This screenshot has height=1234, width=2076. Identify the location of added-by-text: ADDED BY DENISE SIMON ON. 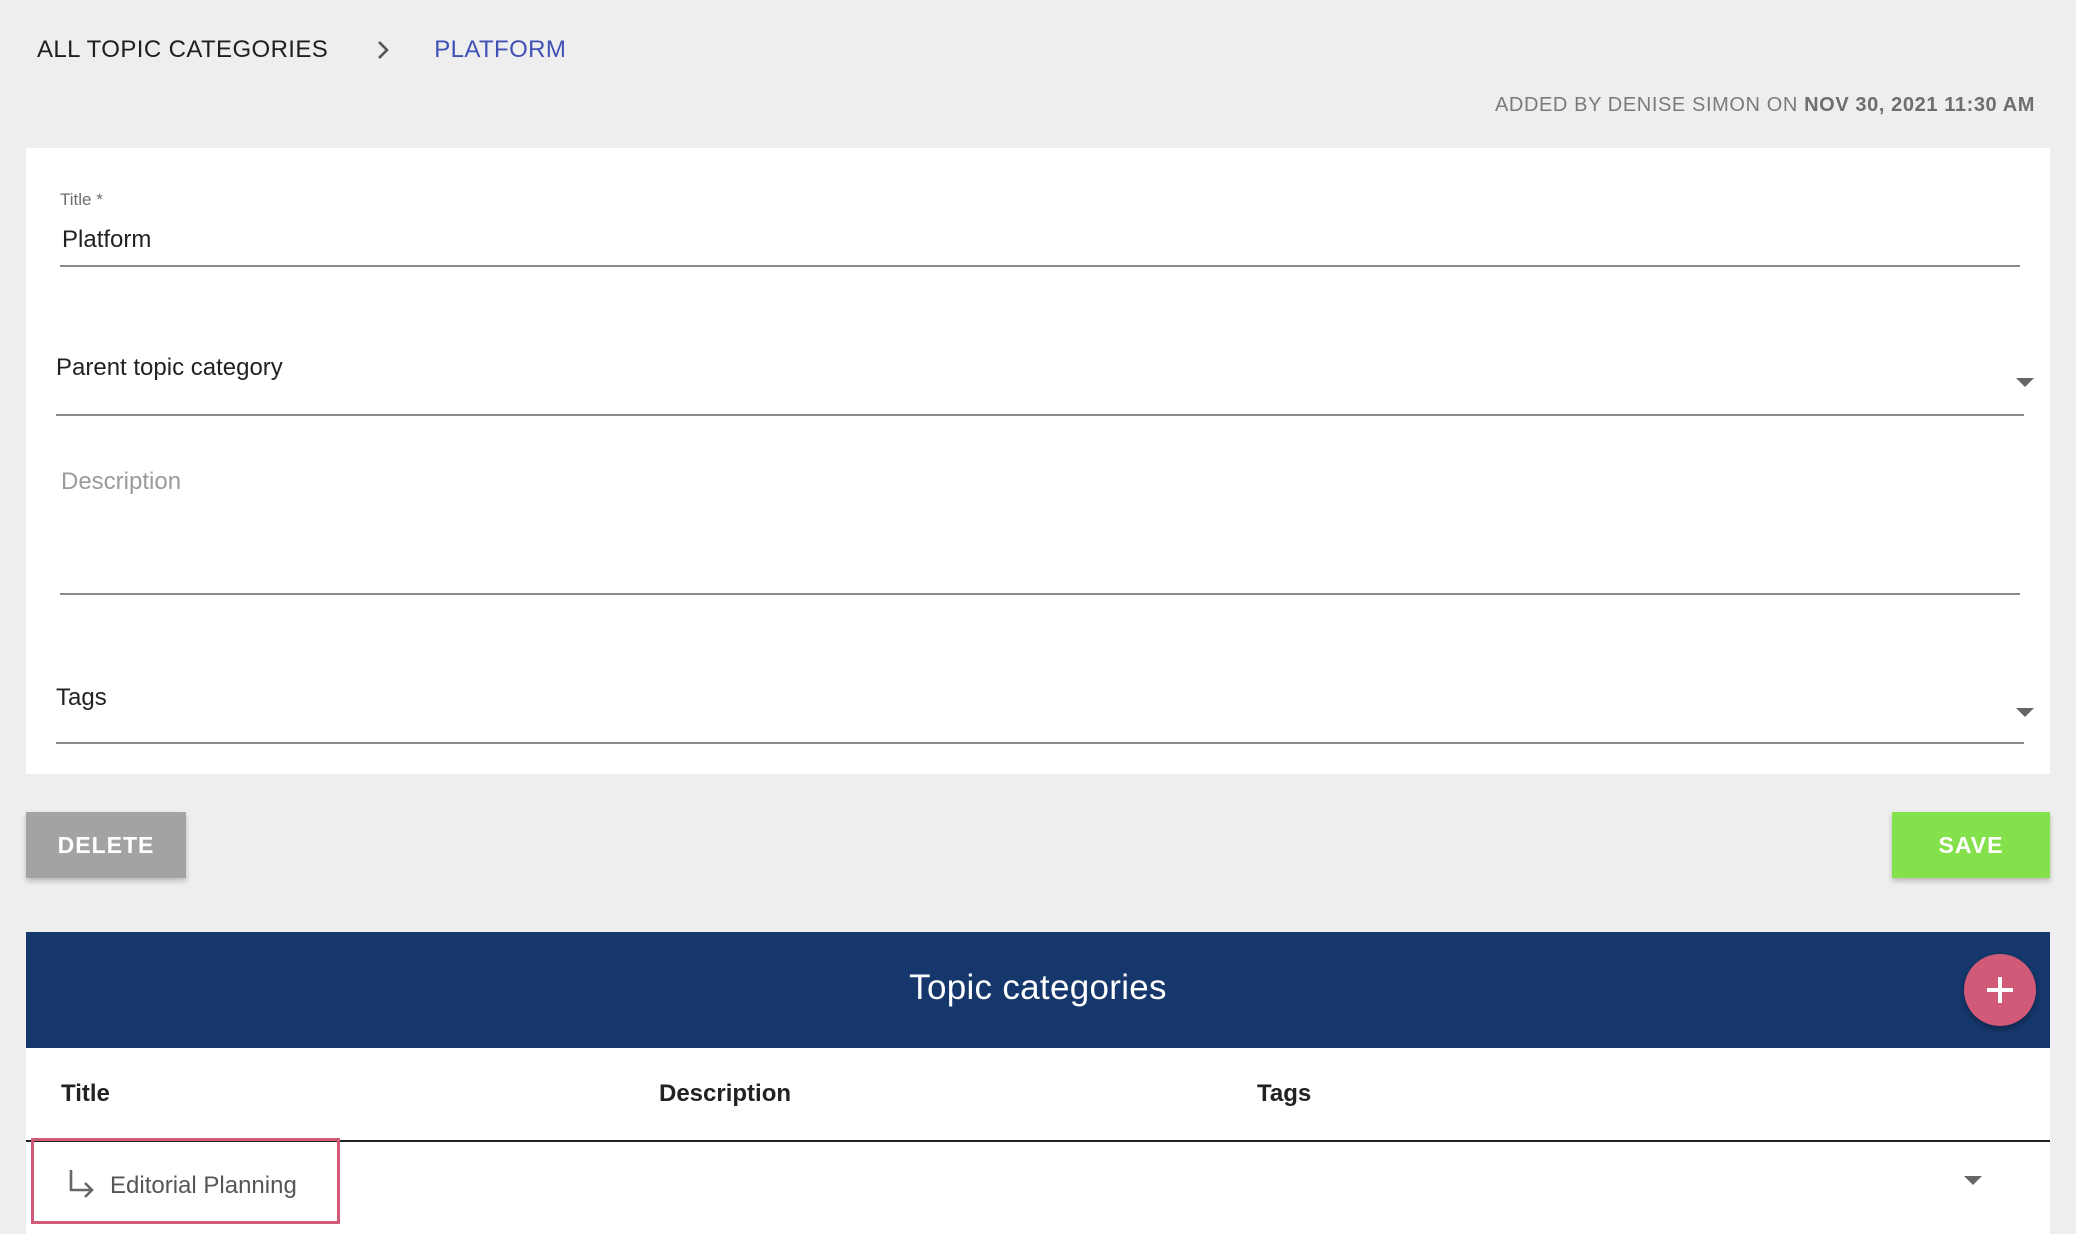
(1646, 105).